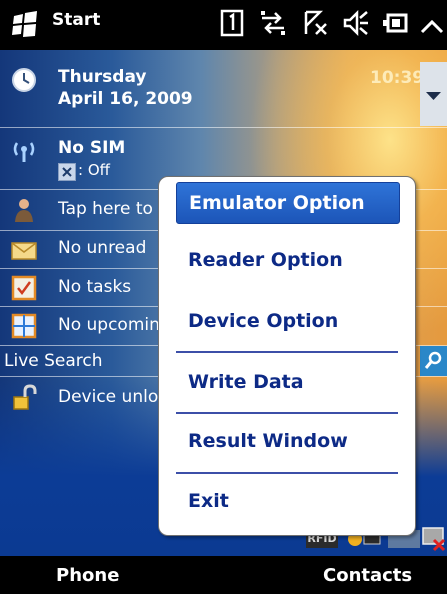 The height and width of the screenshot is (594, 447). Describe the element at coordinates (287, 501) in the screenshot. I see `menu-item-exit: Exit` at that location.